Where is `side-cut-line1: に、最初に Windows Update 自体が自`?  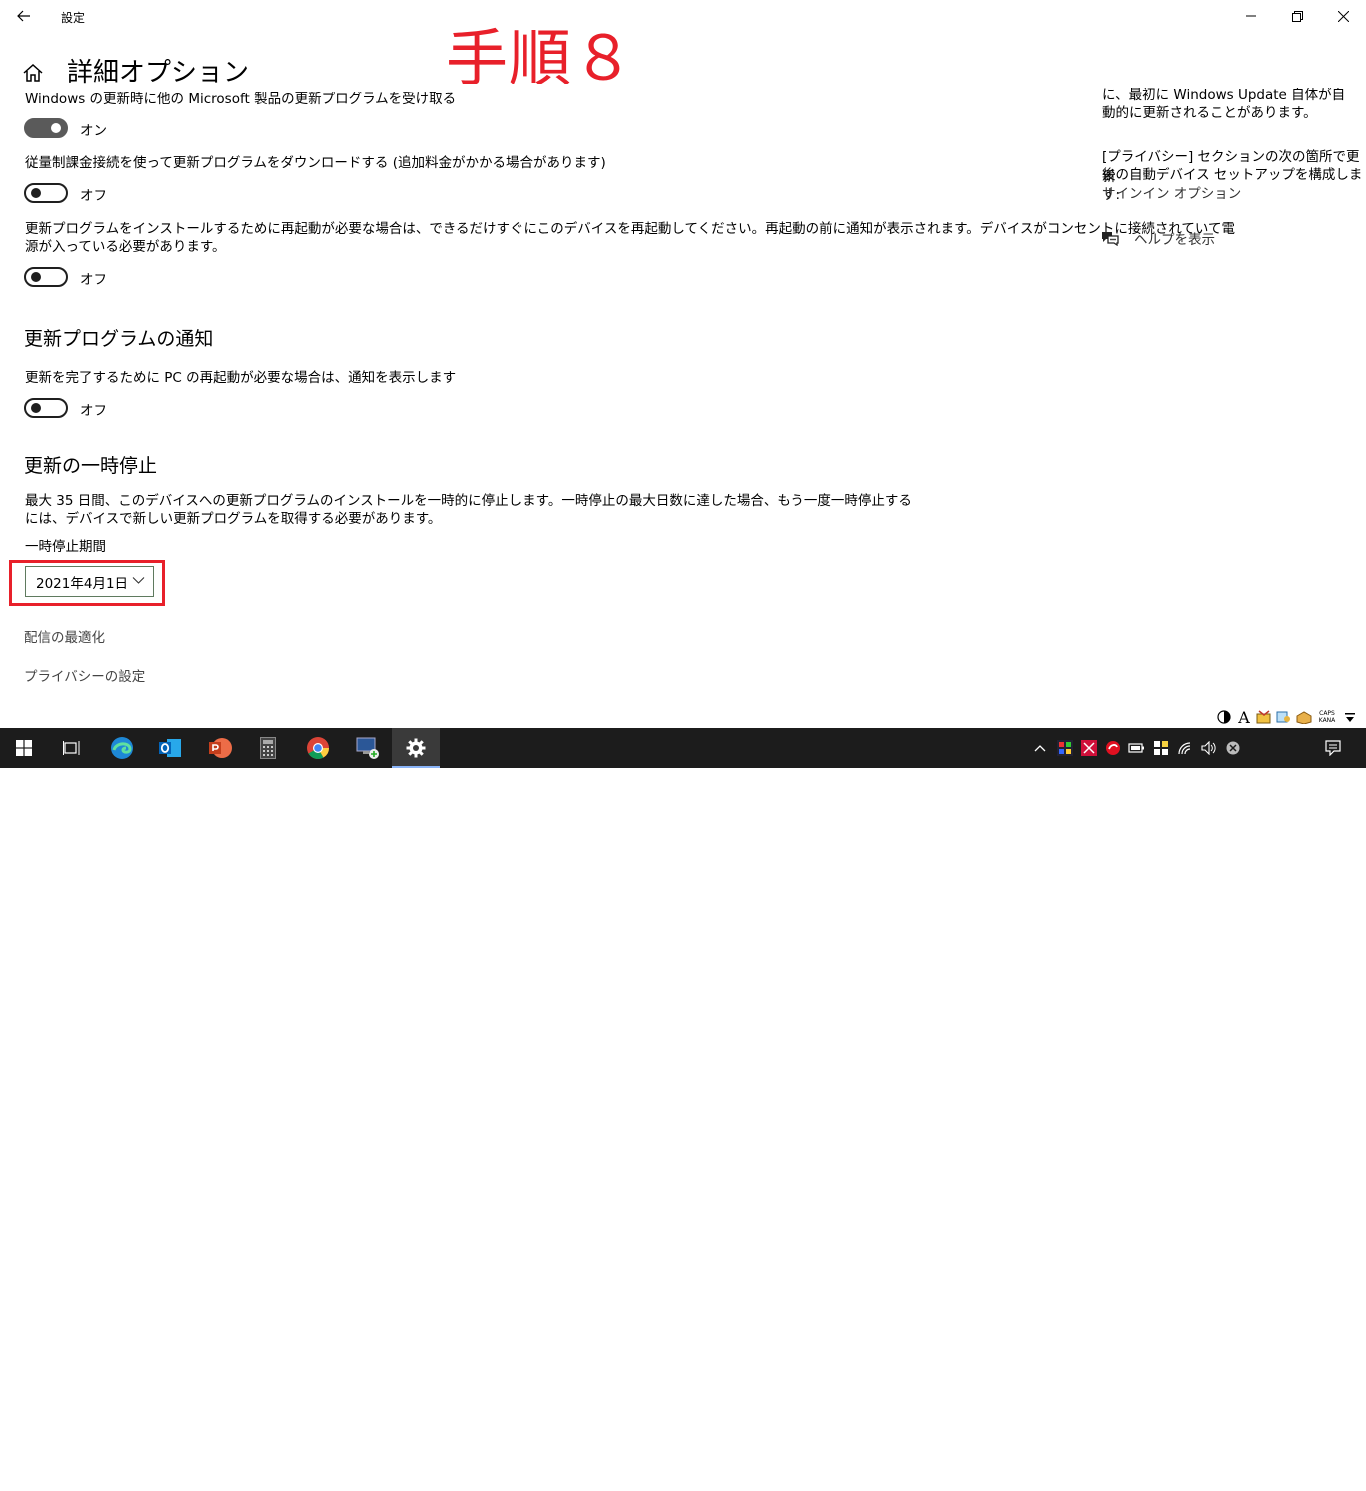
side-cut-line1: に、最初に Windows Update 自体が自 is located at coordinates (1223, 96).